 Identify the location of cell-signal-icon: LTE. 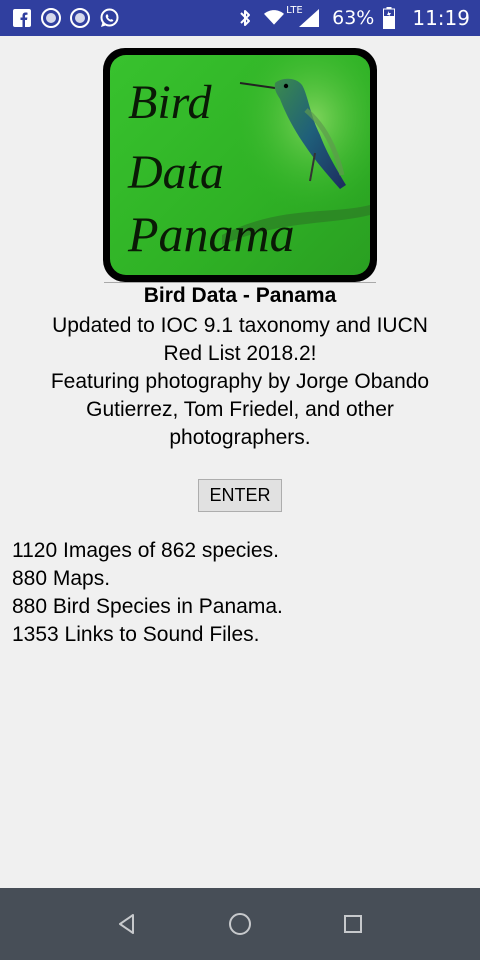
(304, 16).